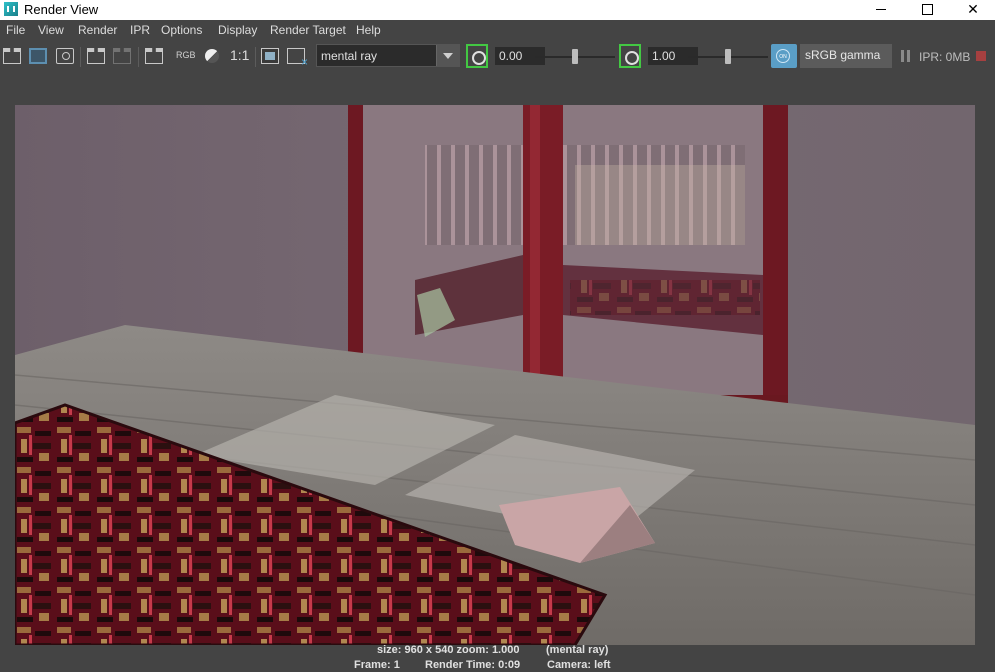 Image resolution: width=995 pixels, height=672 pixels. I want to click on render-region-icon, so click(154, 56).